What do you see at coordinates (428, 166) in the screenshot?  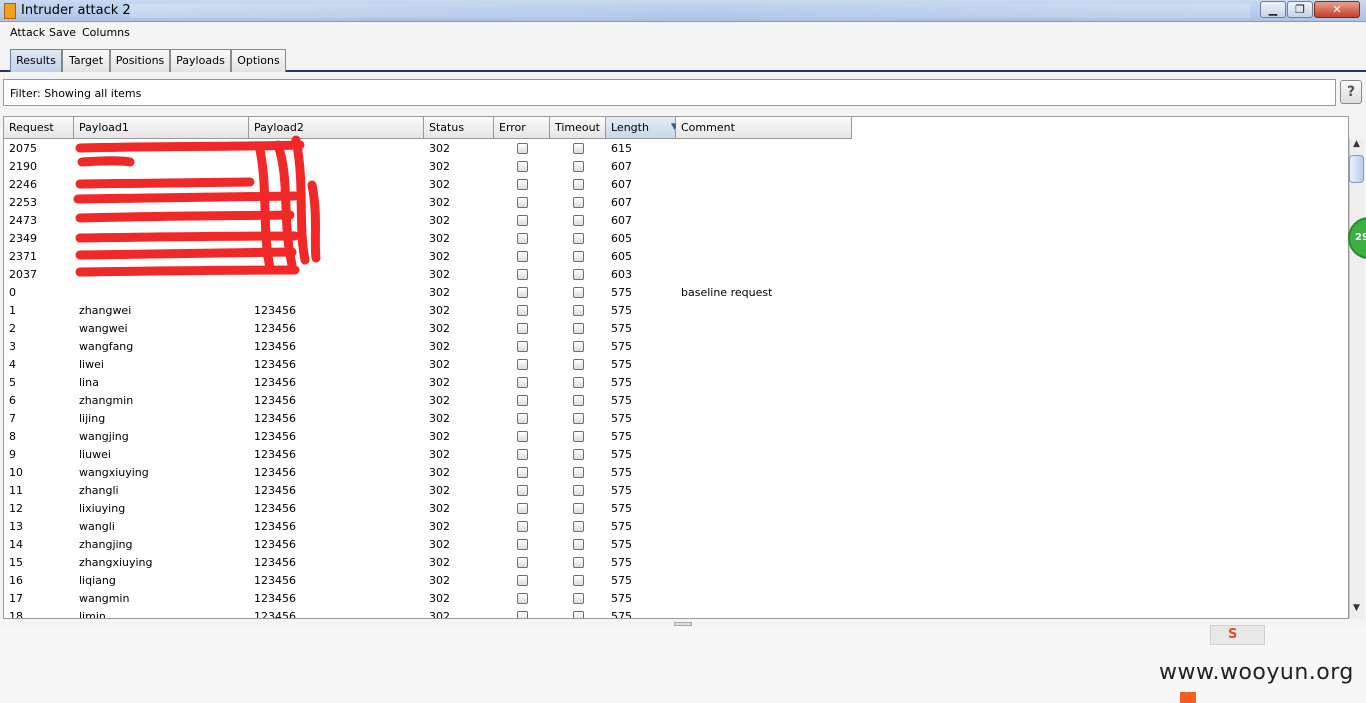 I see `table-row: 2190 302 607` at bounding box center [428, 166].